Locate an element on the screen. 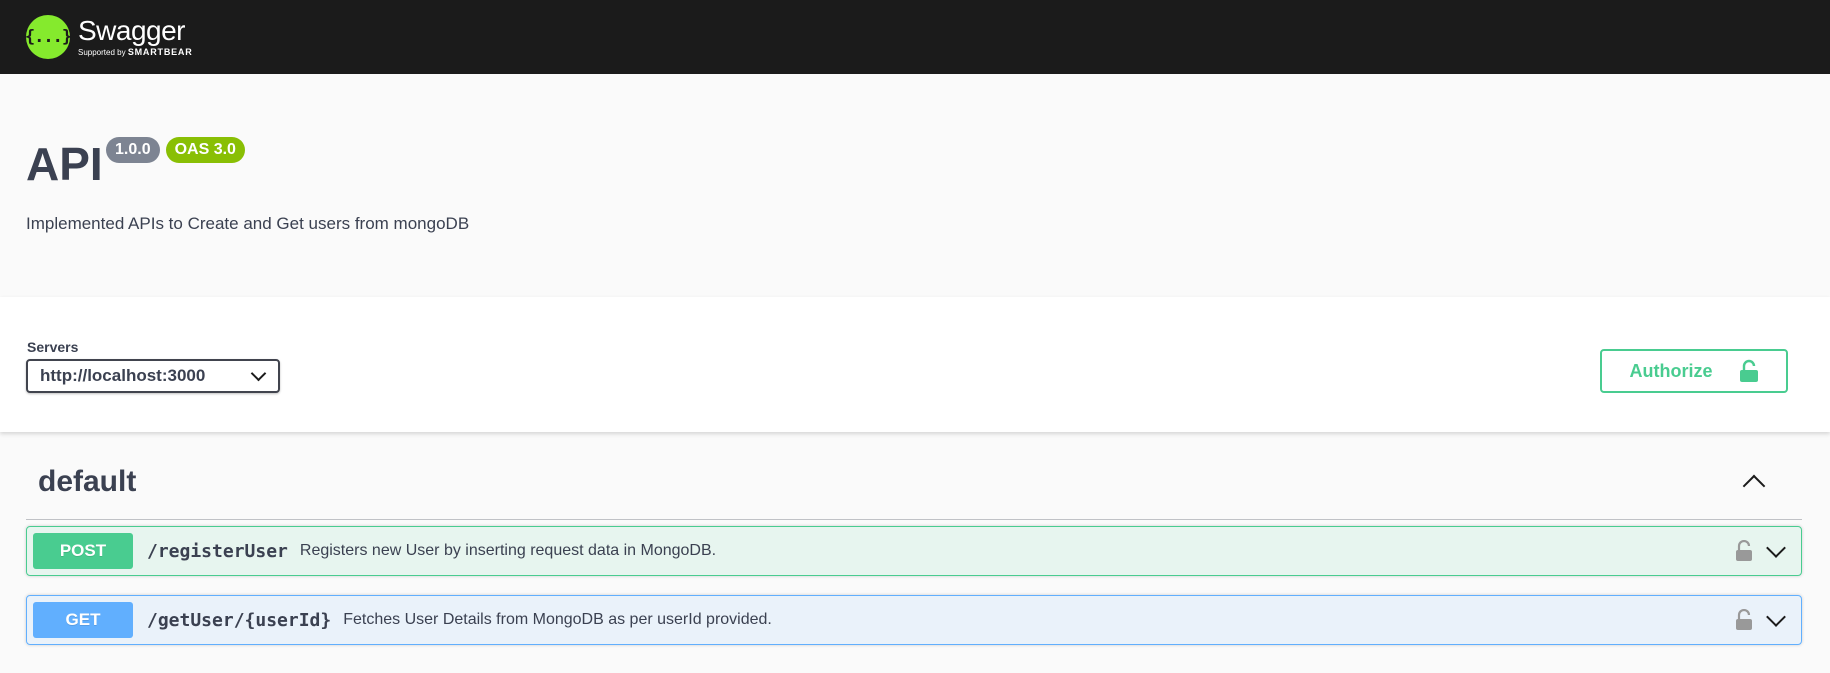 This screenshot has height=673, width=1830. servers-select: http://localhost:3000 is located at coordinates (153, 376).